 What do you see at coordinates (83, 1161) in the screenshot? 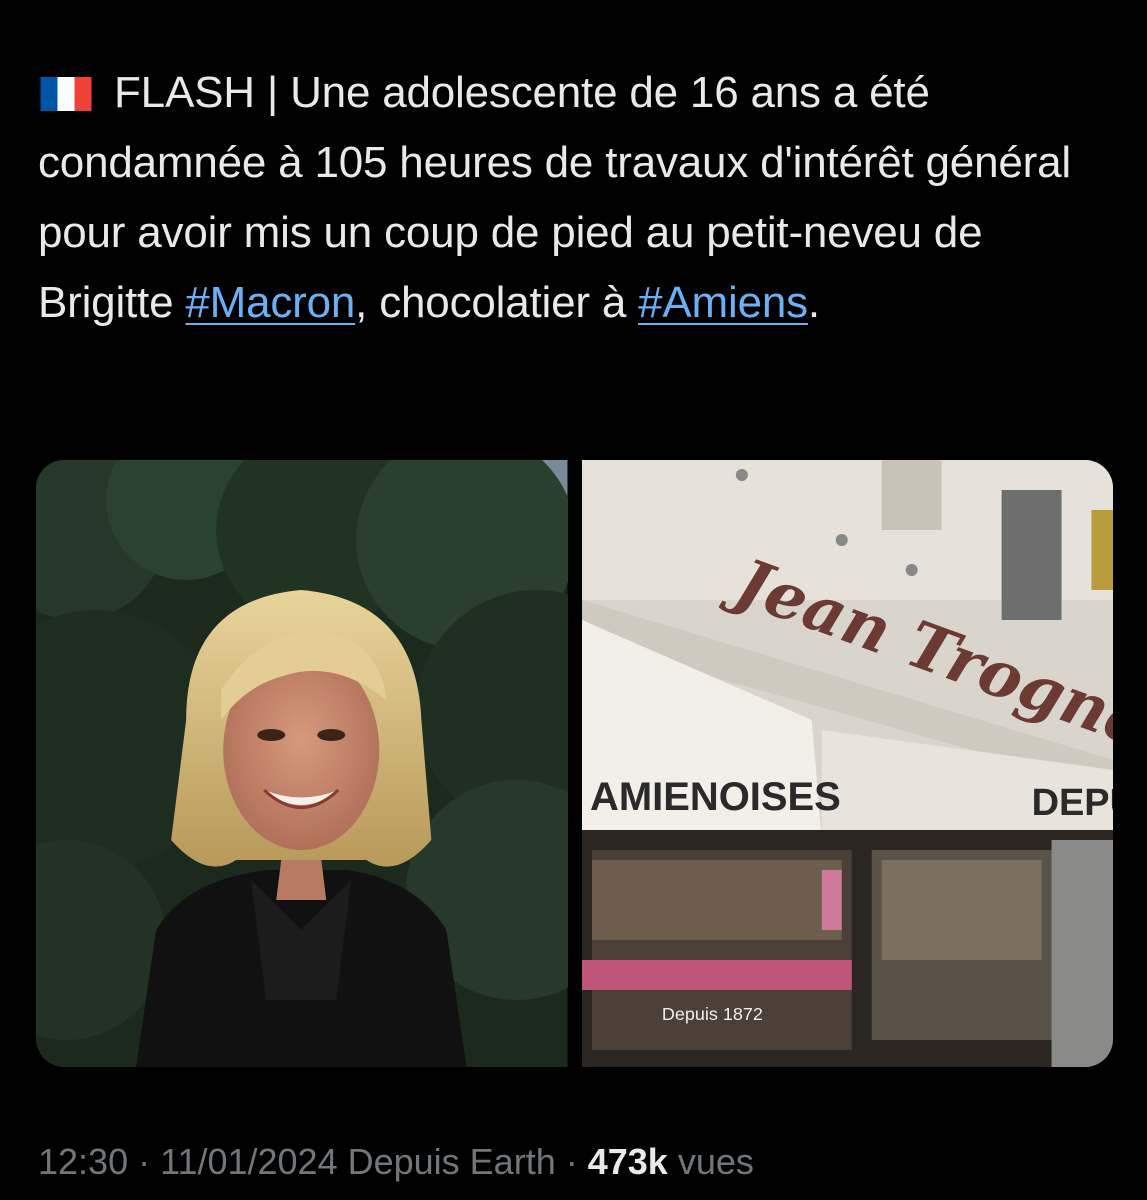
I see `tweet-time: 12:30` at bounding box center [83, 1161].